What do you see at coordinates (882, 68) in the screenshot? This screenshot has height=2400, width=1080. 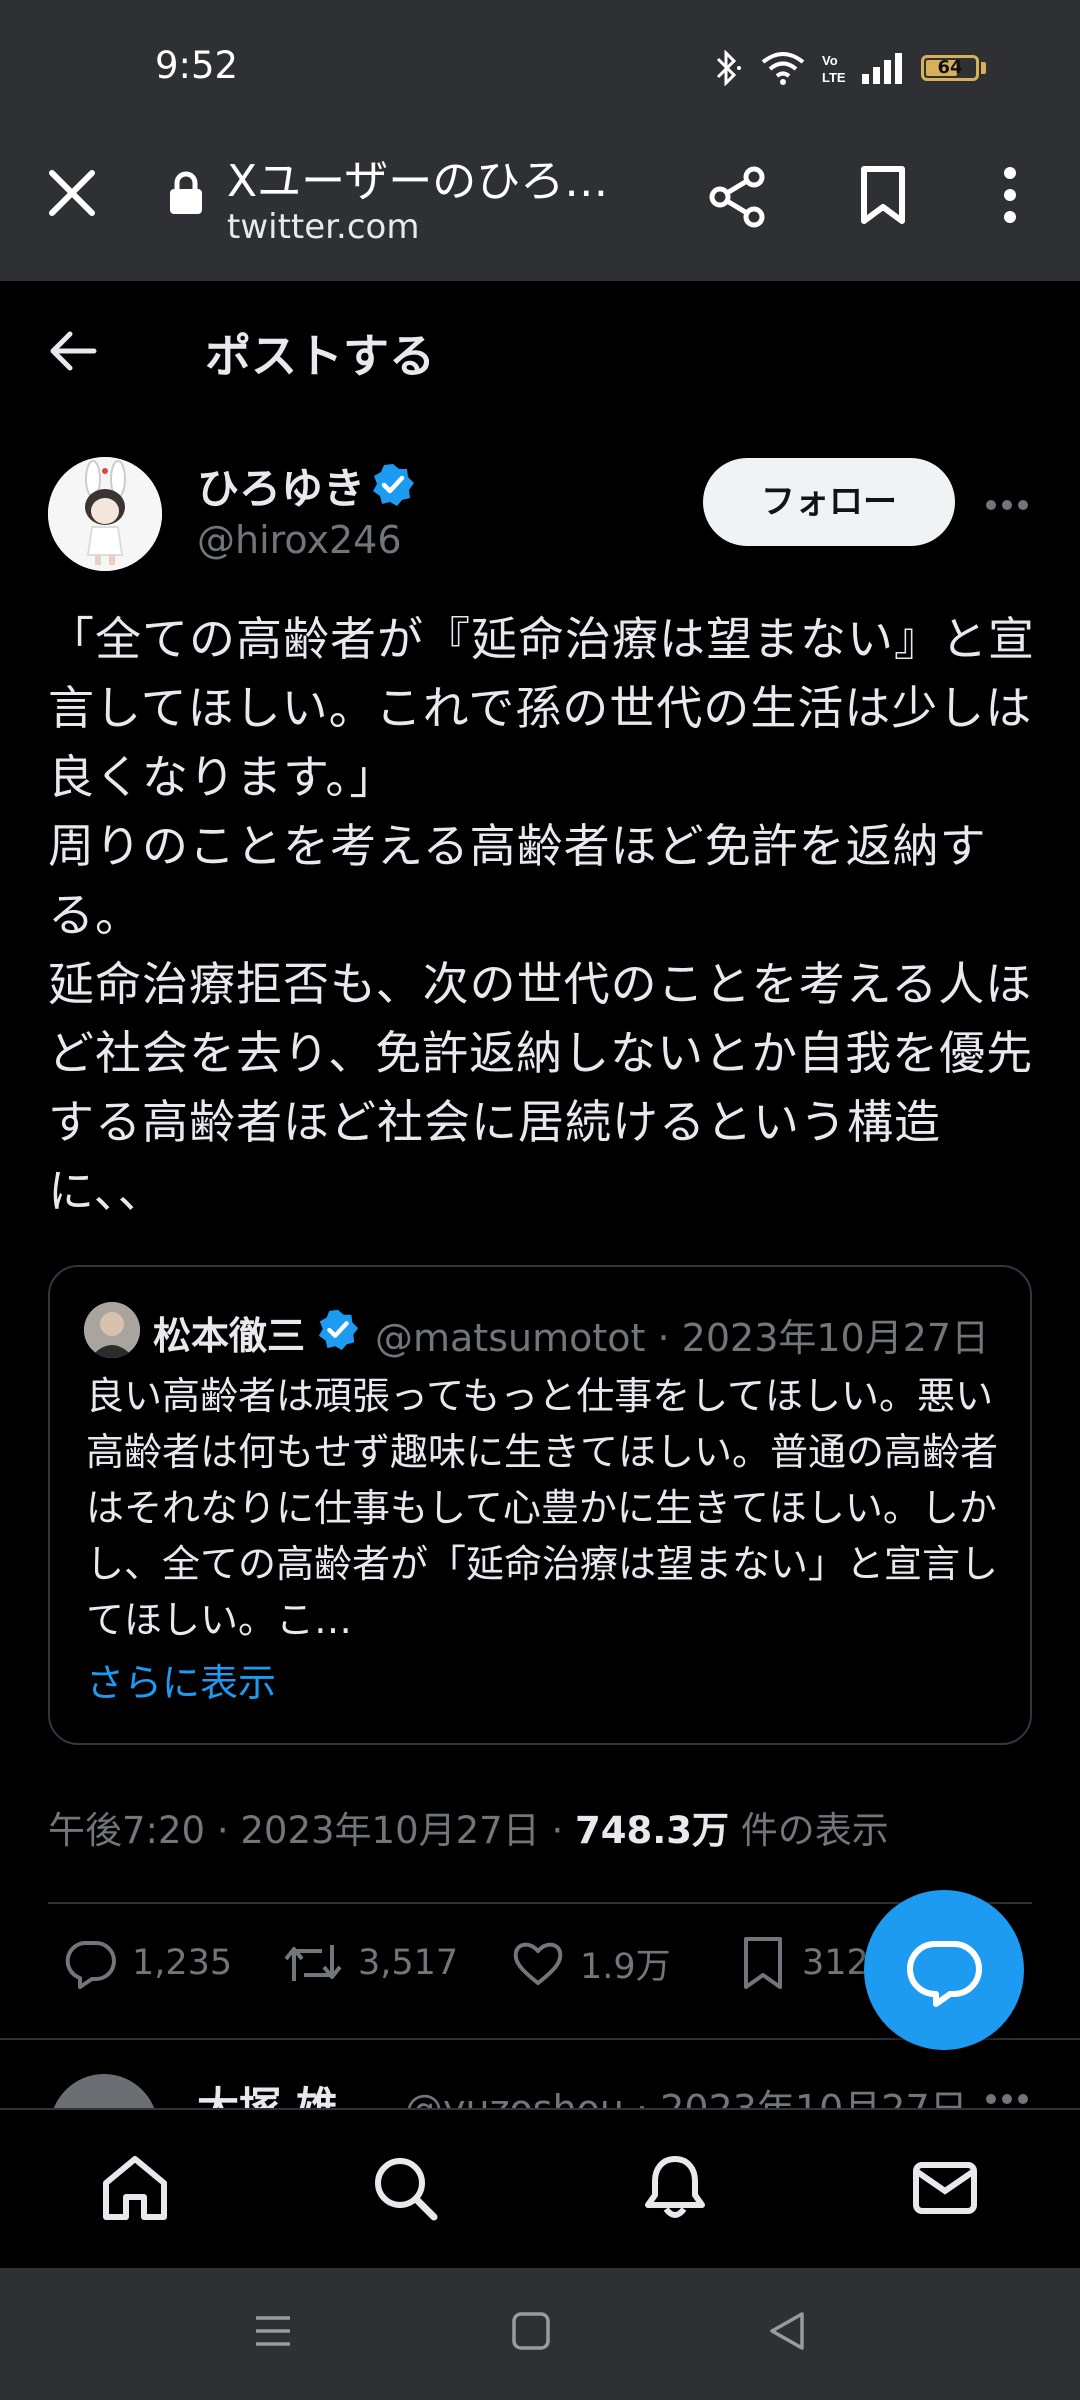 I see `signal-icon` at bounding box center [882, 68].